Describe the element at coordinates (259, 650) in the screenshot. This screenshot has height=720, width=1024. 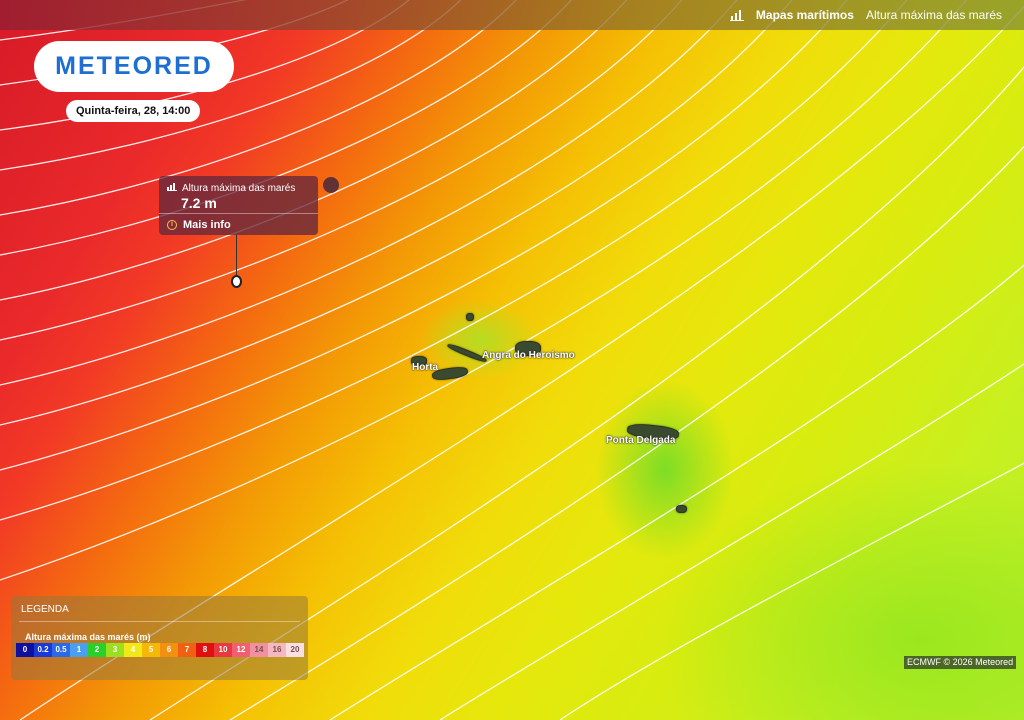
I see `legend-swatch: 14` at that location.